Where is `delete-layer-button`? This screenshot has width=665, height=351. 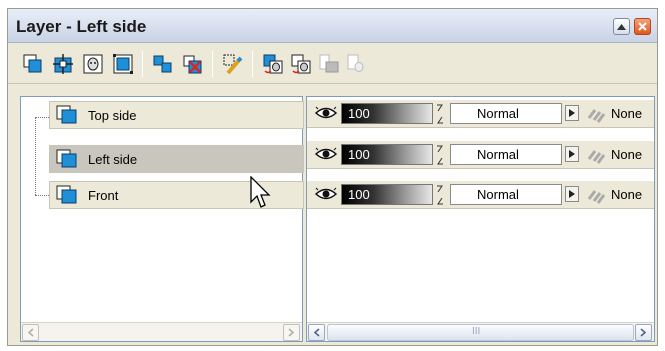 delete-layer-button is located at coordinates (193, 64).